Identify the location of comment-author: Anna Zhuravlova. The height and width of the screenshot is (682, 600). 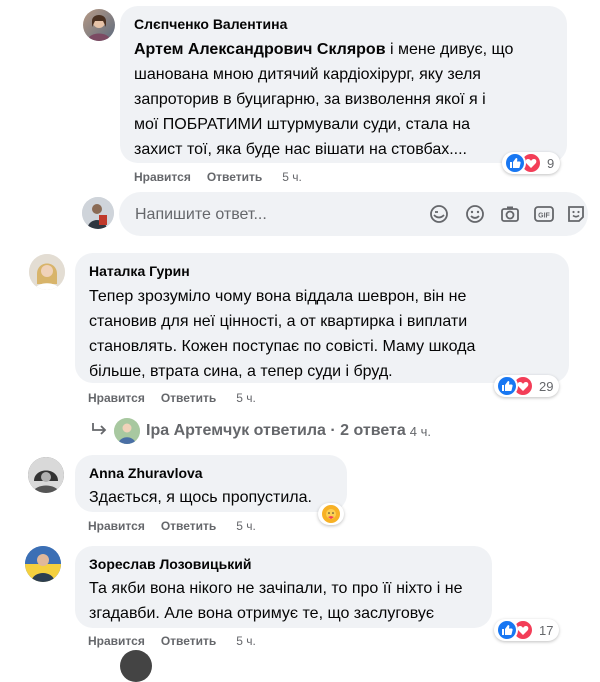
(211, 473).